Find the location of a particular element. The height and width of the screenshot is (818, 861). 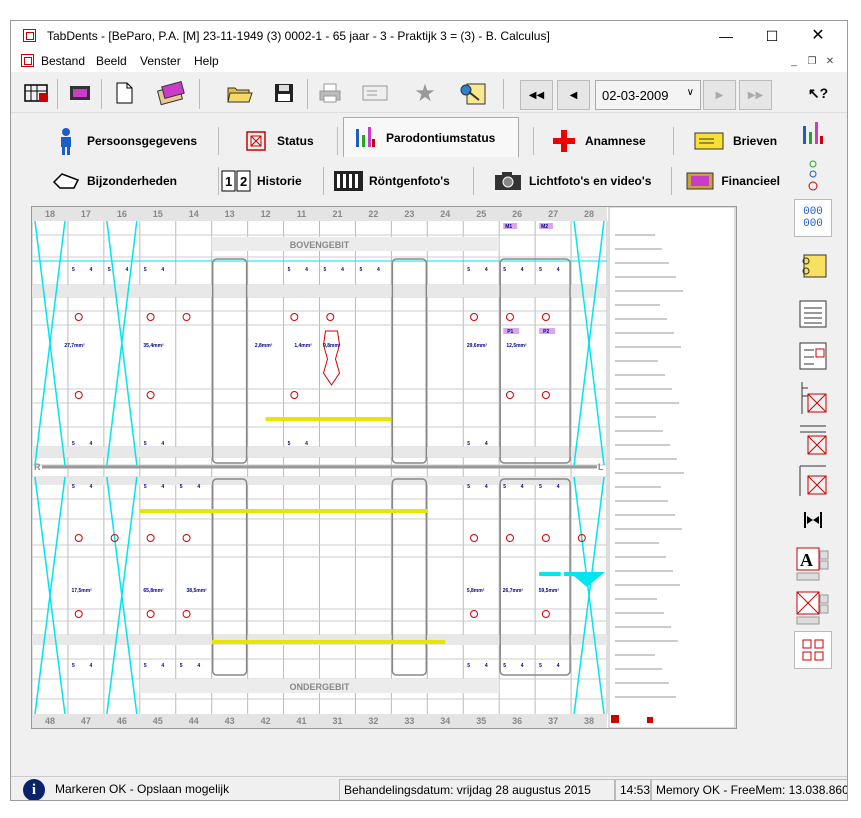

xray-button is located at coordinates (472, 93).